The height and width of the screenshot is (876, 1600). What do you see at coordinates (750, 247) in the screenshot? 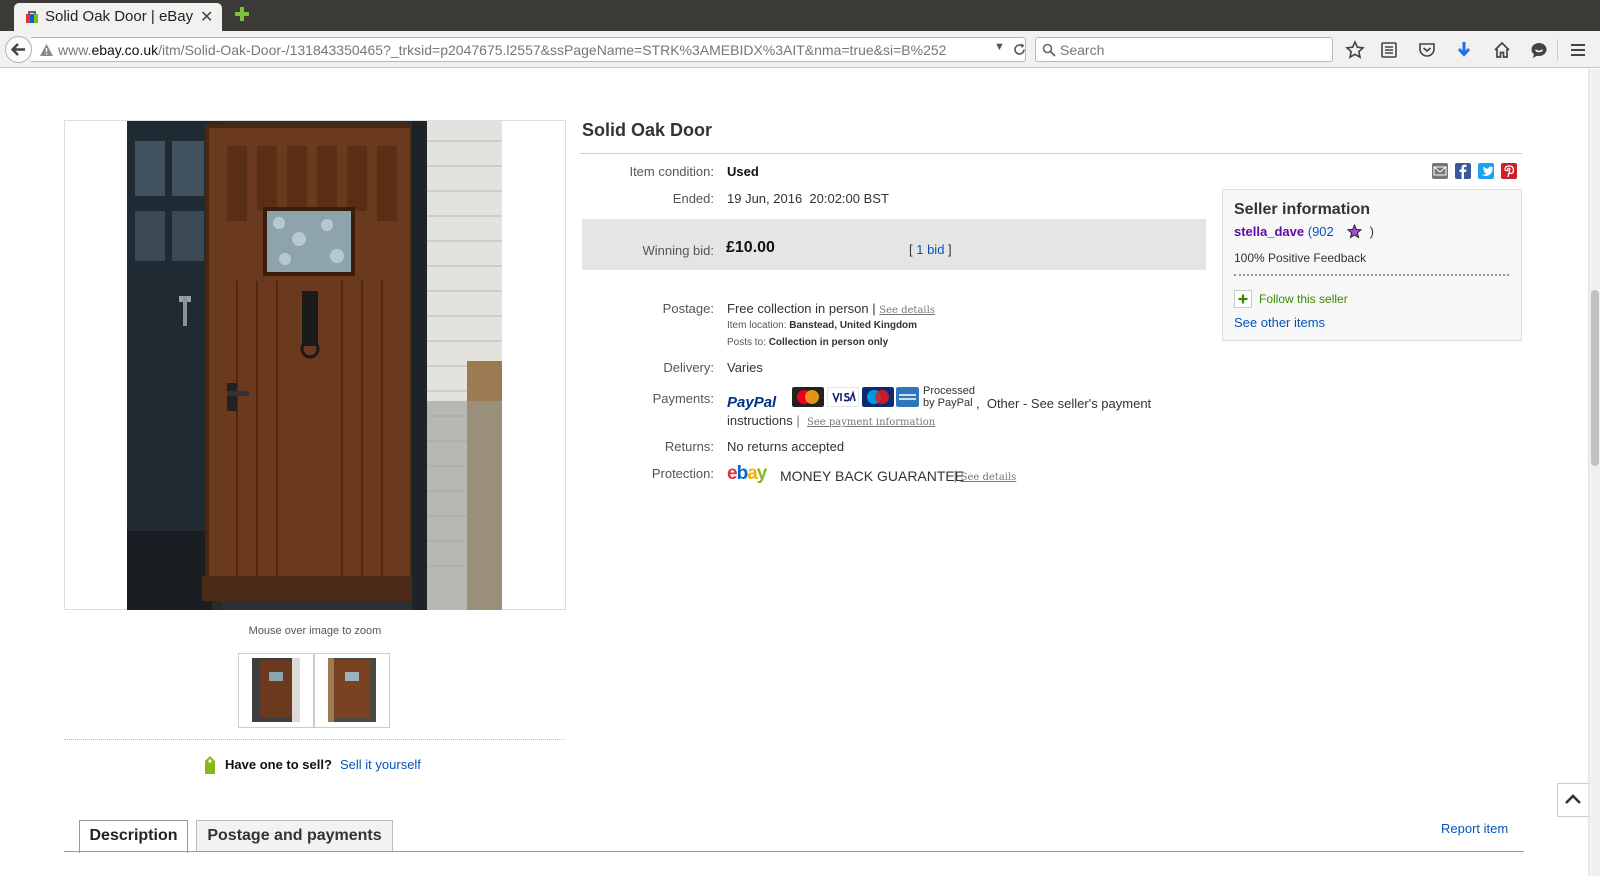
I see `winning-bid-value: £10.00` at bounding box center [750, 247].